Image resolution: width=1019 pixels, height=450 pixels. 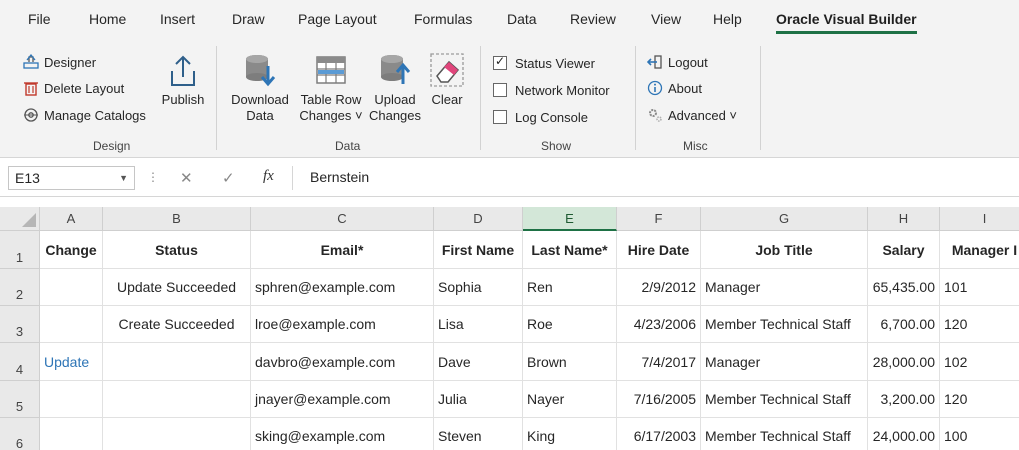 What do you see at coordinates (177, 19) in the screenshot?
I see `tab-insert: Insert` at bounding box center [177, 19].